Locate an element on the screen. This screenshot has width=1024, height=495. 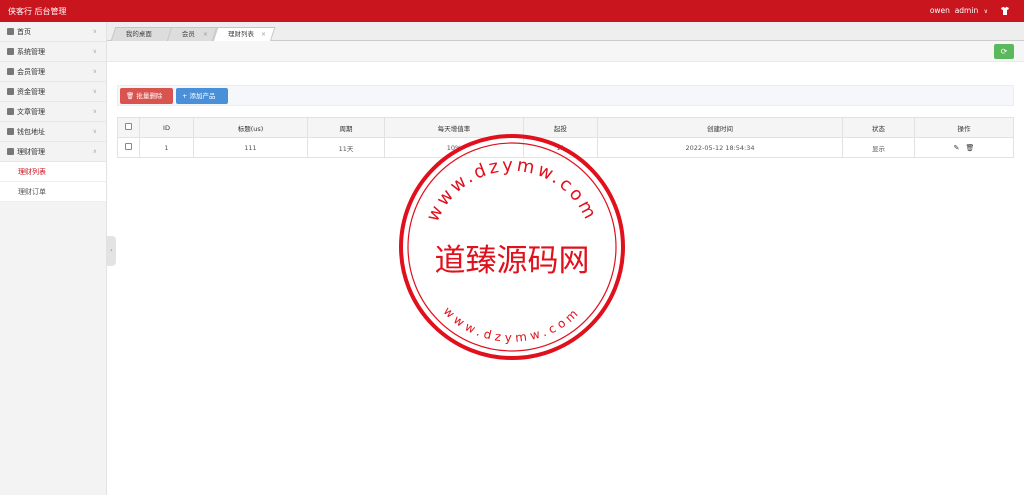
column-header: 状态 is located at coordinates (878, 127).